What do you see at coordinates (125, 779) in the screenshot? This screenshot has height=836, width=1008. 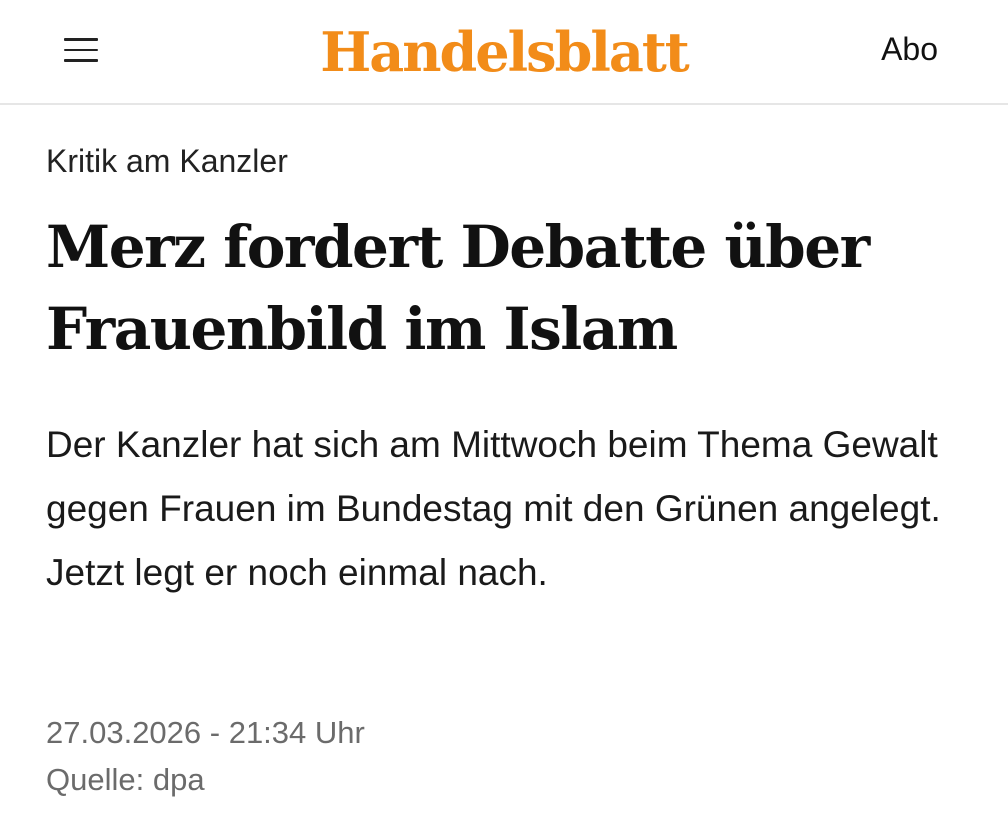 I see `article-source: Quelle: dpa` at bounding box center [125, 779].